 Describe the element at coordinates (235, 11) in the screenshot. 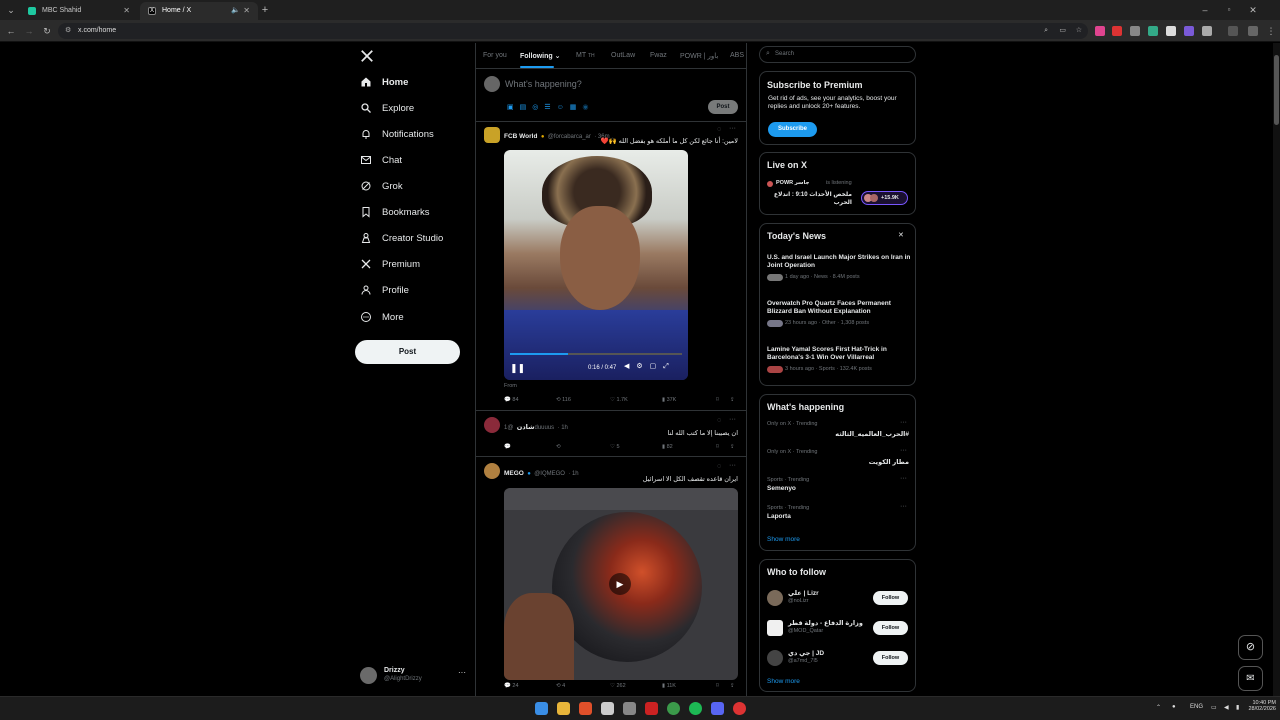

I see `speaker-icon: 🔈` at that location.